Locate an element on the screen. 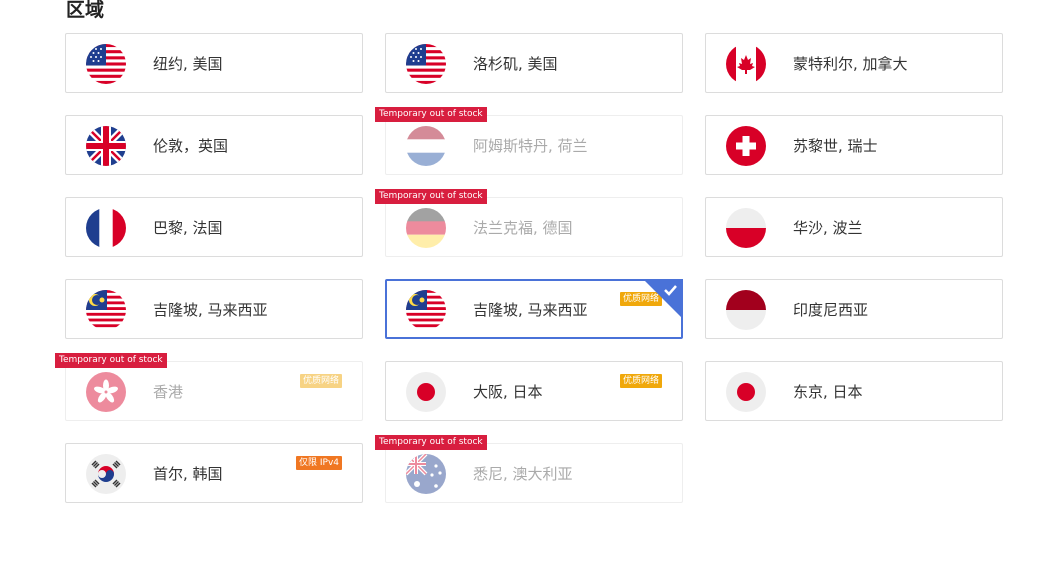  region-label: 香港 is located at coordinates (168, 392).